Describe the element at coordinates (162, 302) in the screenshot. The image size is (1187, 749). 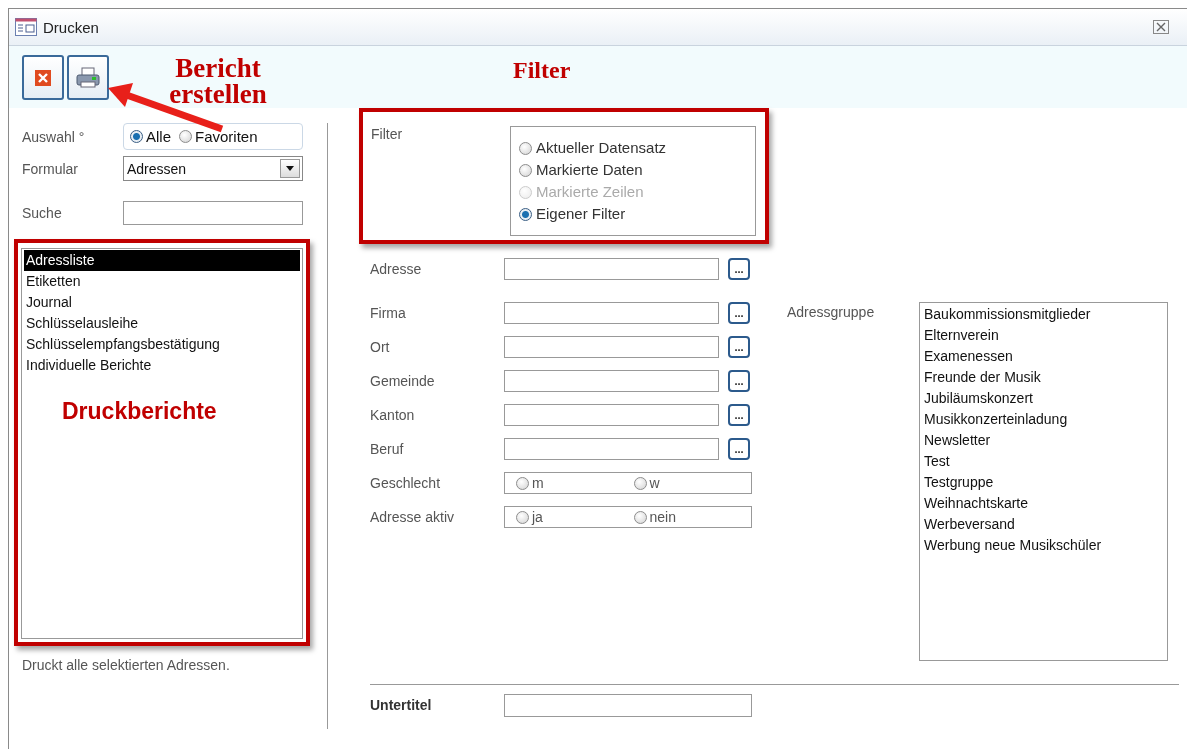
I see `list-item: Journal` at that location.